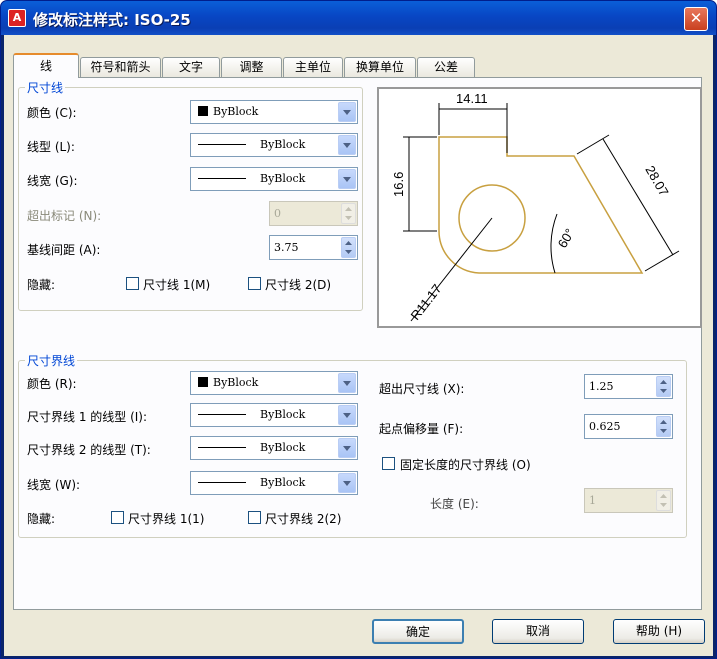 This screenshot has height=659, width=717. Describe the element at coordinates (283, 482) in the screenshot. I see `ext-lineweight-value: ByBlock` at that location.